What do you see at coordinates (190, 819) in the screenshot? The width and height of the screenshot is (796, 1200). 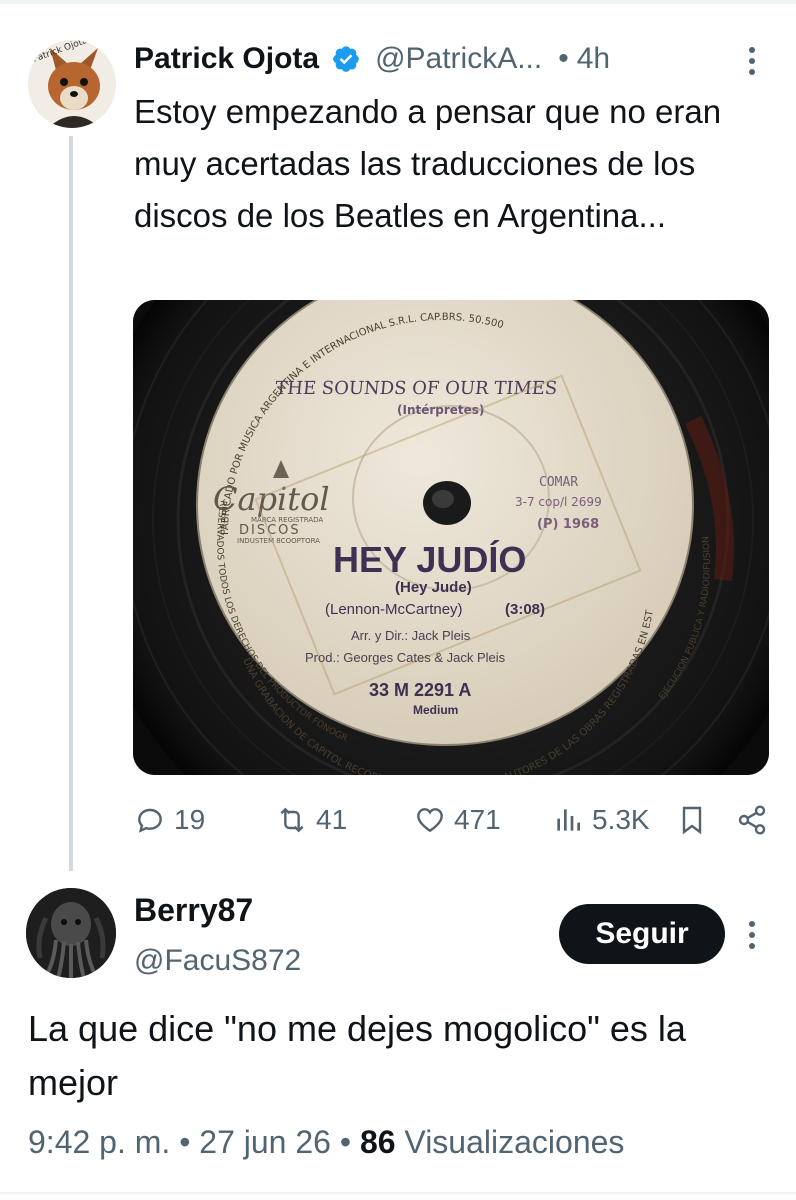 I see `reply-count: 19` at bounding box center [190, 819].